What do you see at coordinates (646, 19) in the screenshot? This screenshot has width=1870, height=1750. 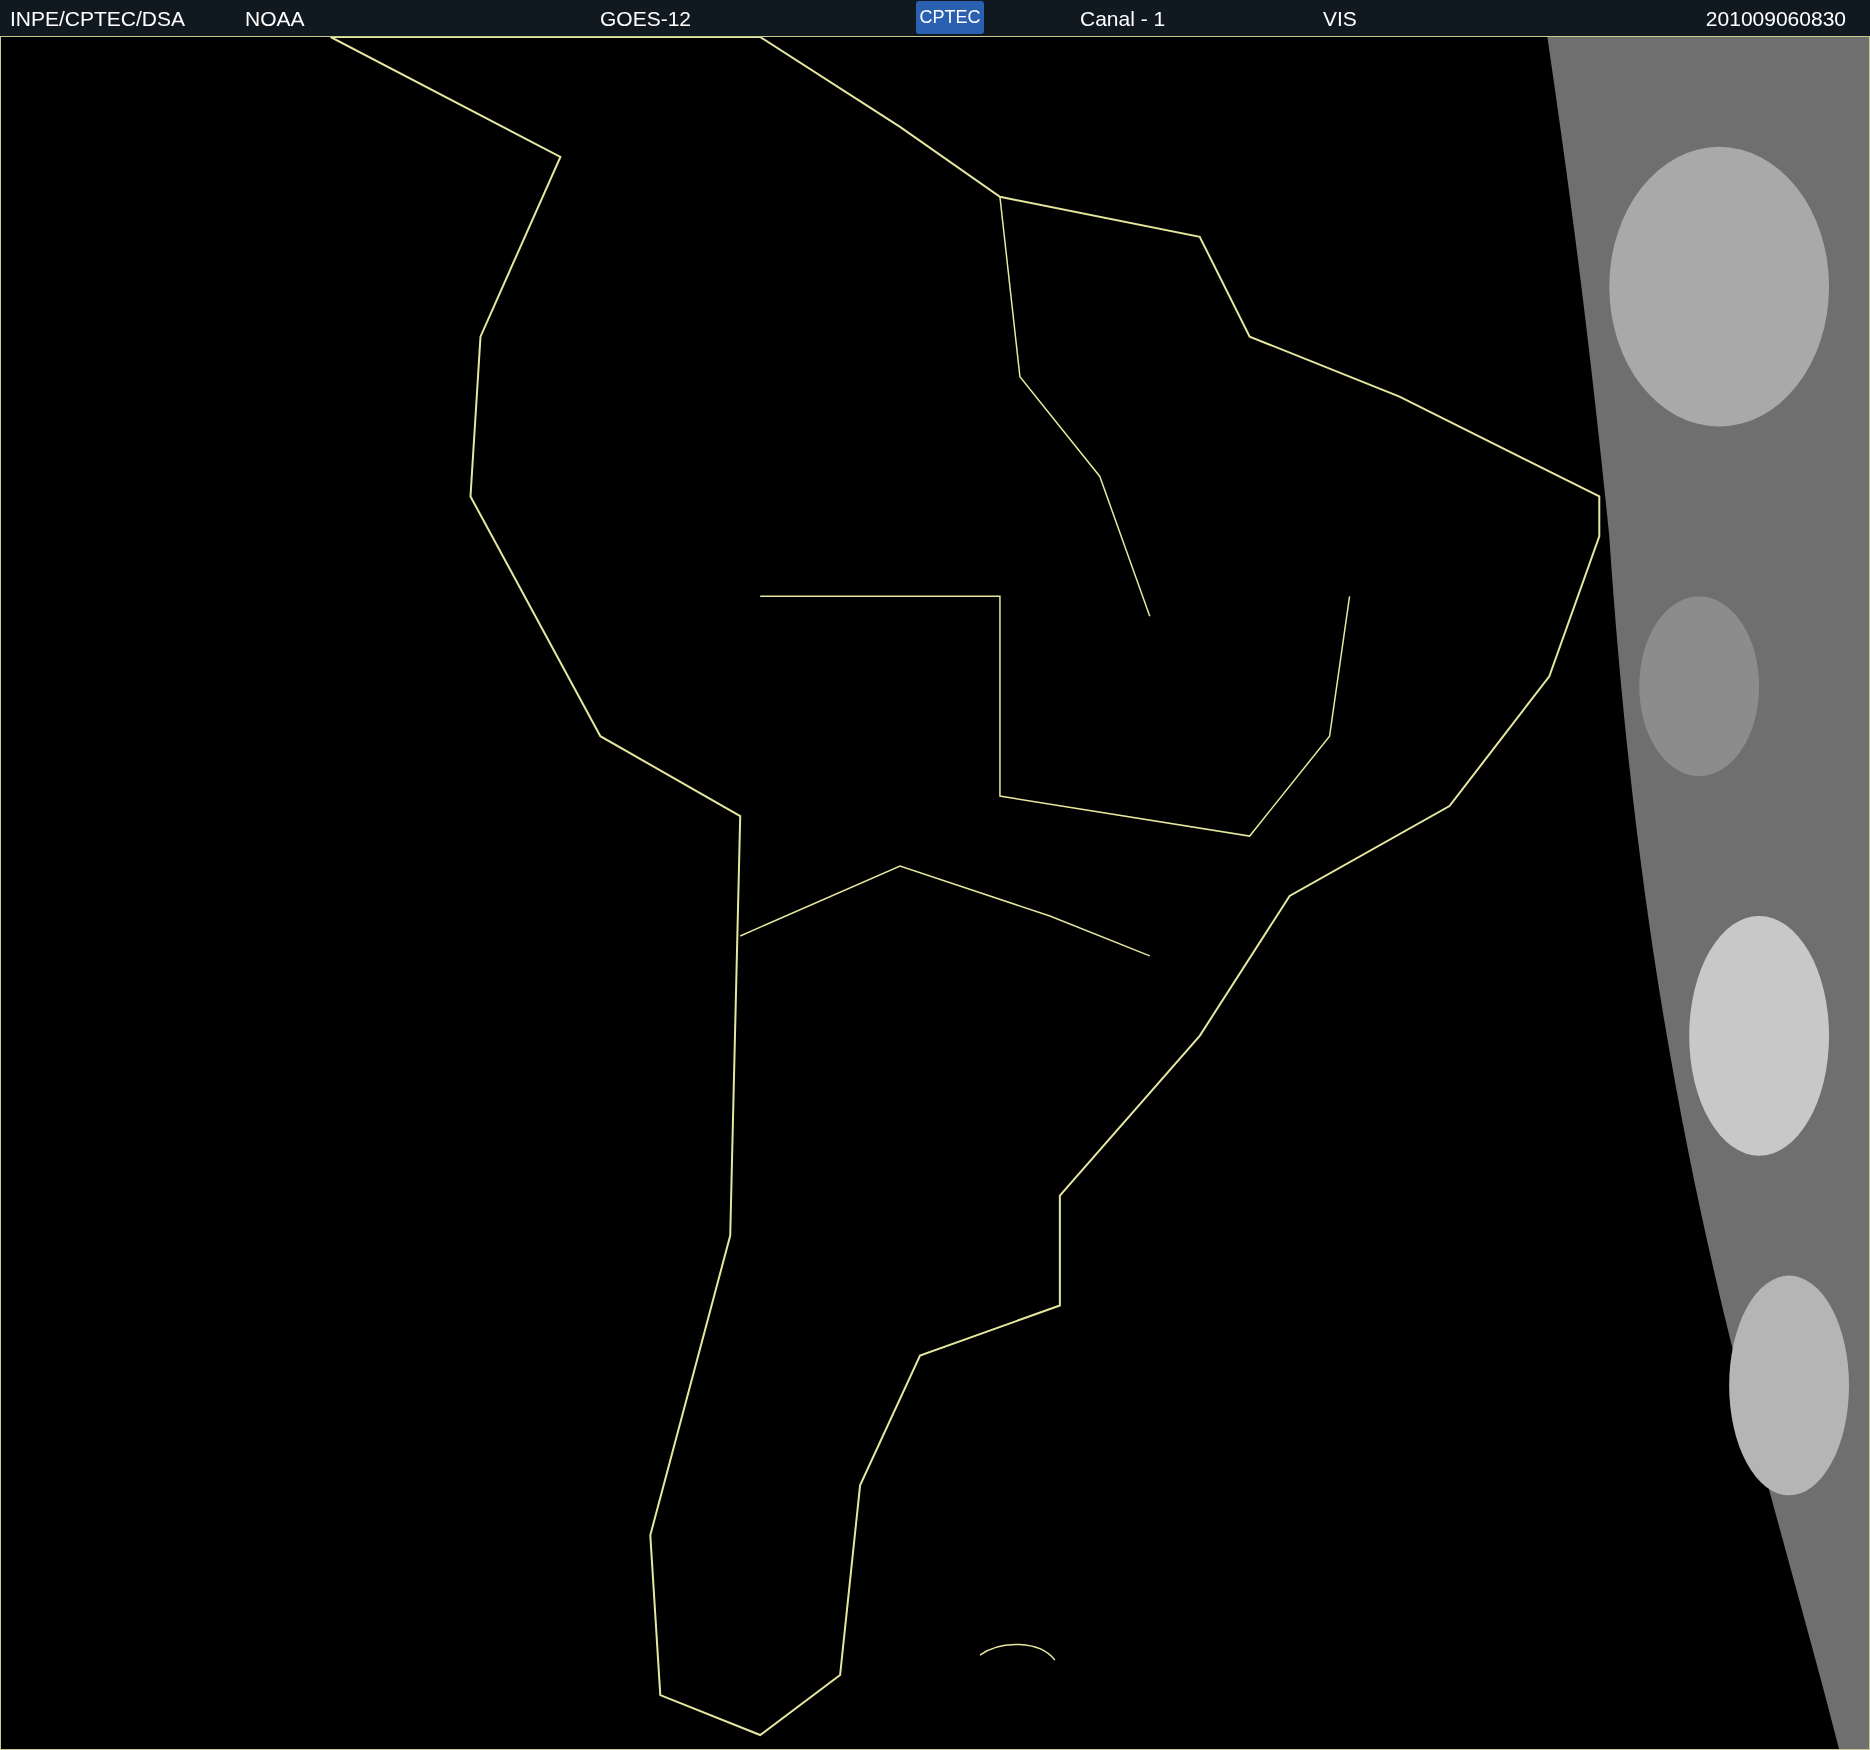 I see `satellite-label: GOES-12` at bounding box center [646, 19].